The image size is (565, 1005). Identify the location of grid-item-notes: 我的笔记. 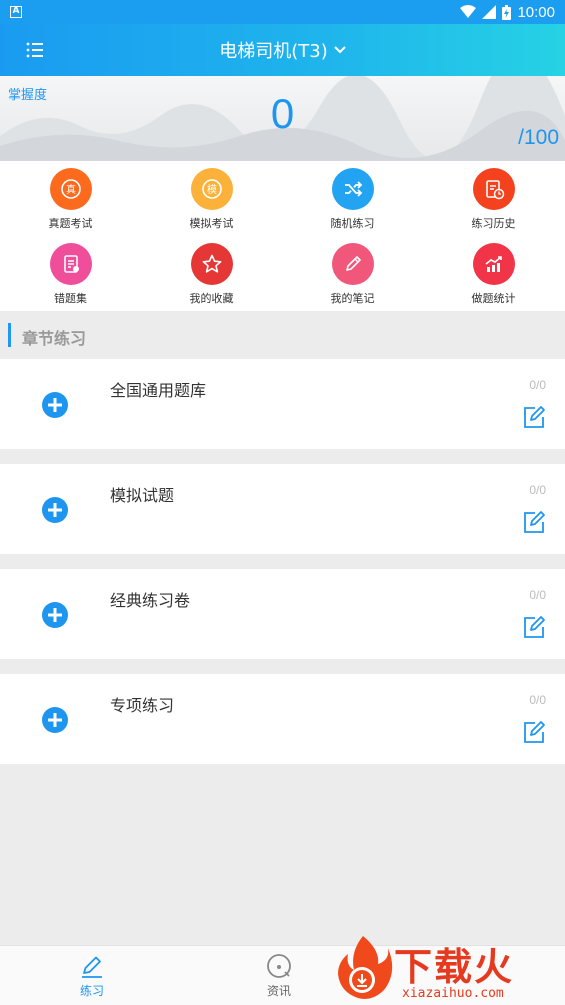
(352, 271).